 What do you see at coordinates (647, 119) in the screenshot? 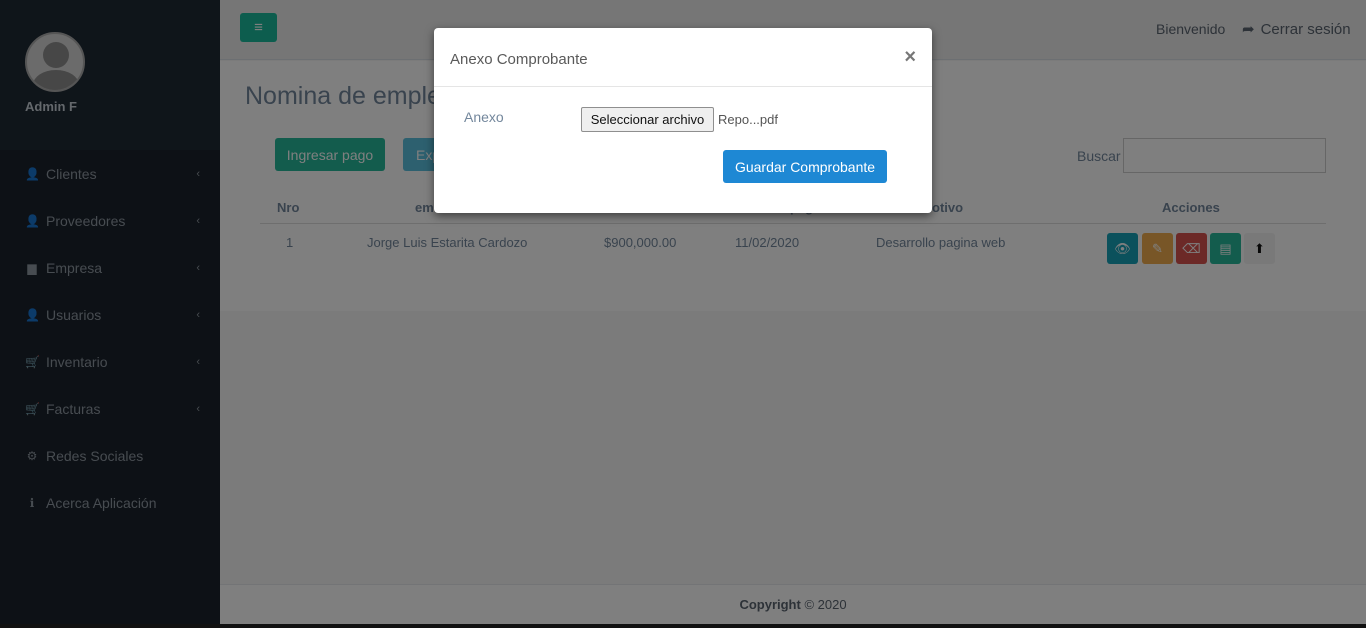
I see `file-select-button: Seleccionar archivo` at bounding box center [647, 119].